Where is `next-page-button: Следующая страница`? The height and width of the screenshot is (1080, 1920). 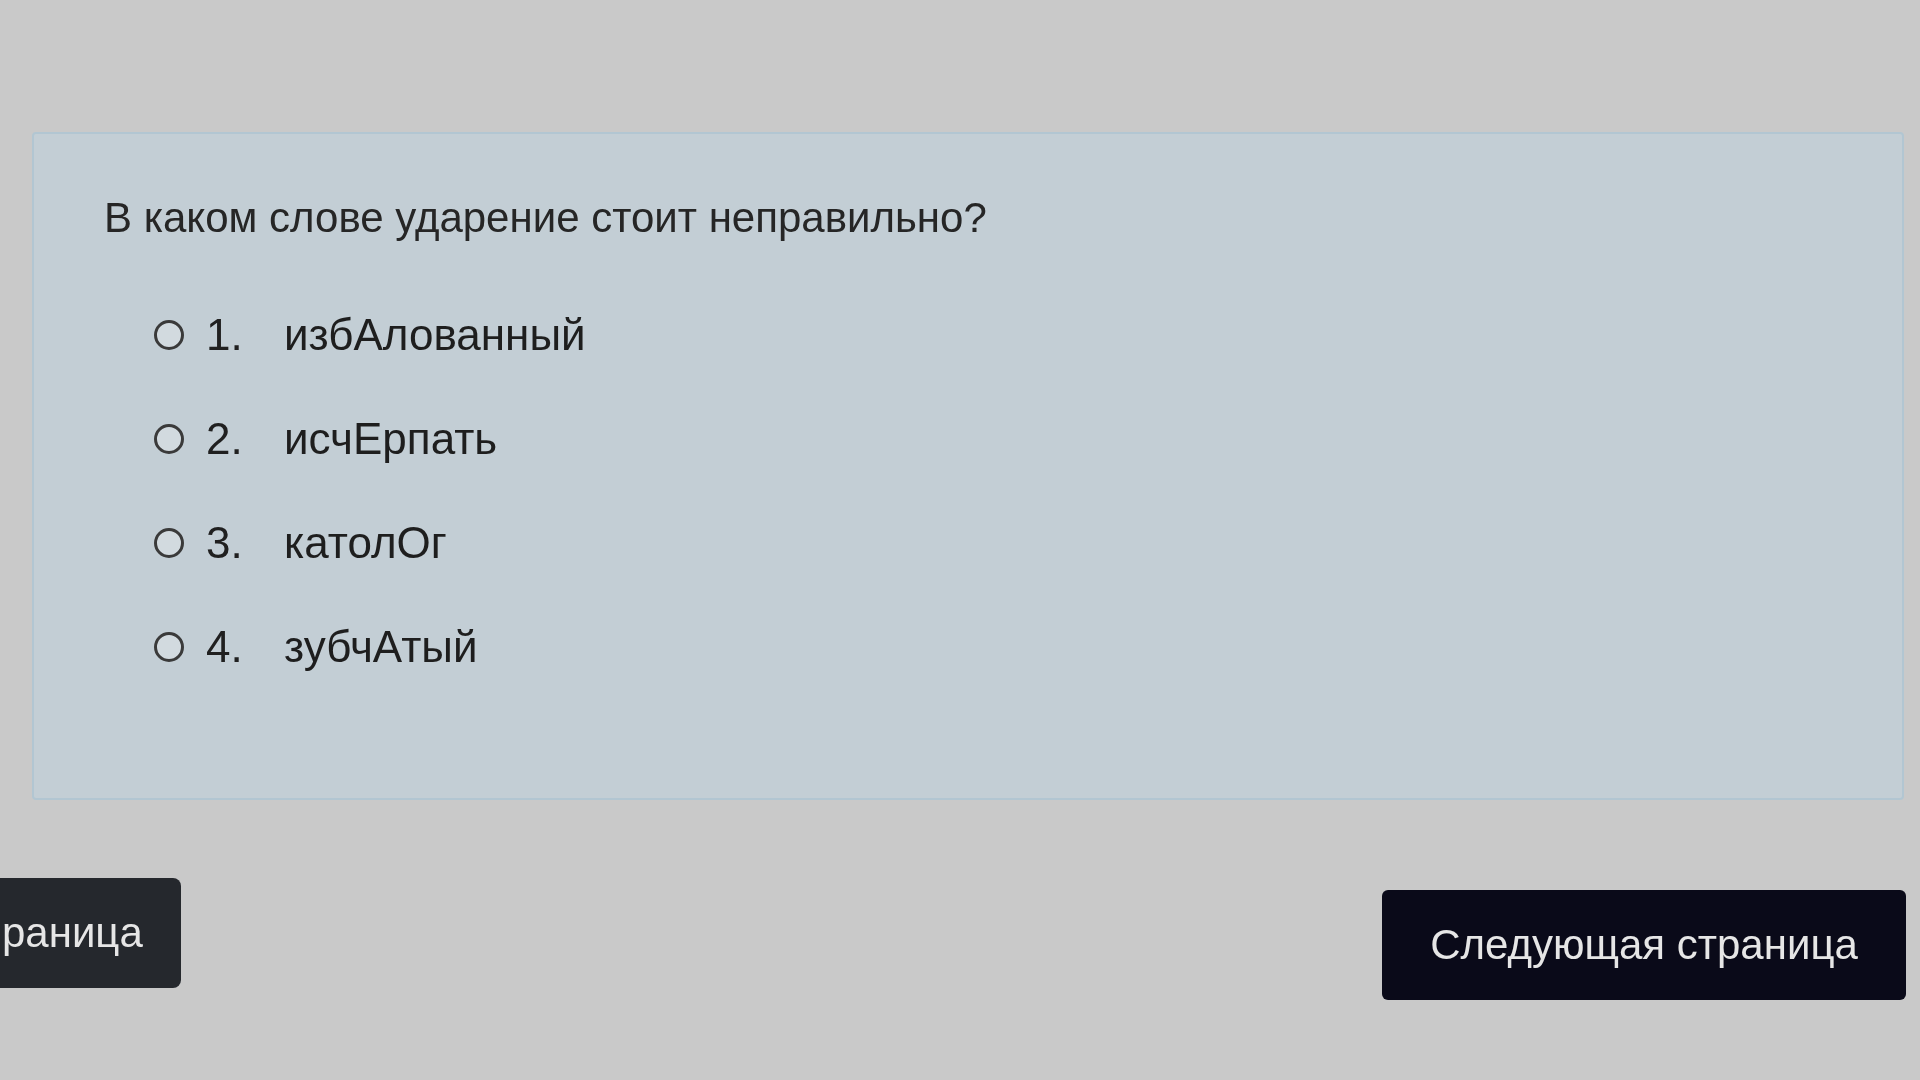 next-page-button: Следующая страница is located at coordinates (1644, 945).